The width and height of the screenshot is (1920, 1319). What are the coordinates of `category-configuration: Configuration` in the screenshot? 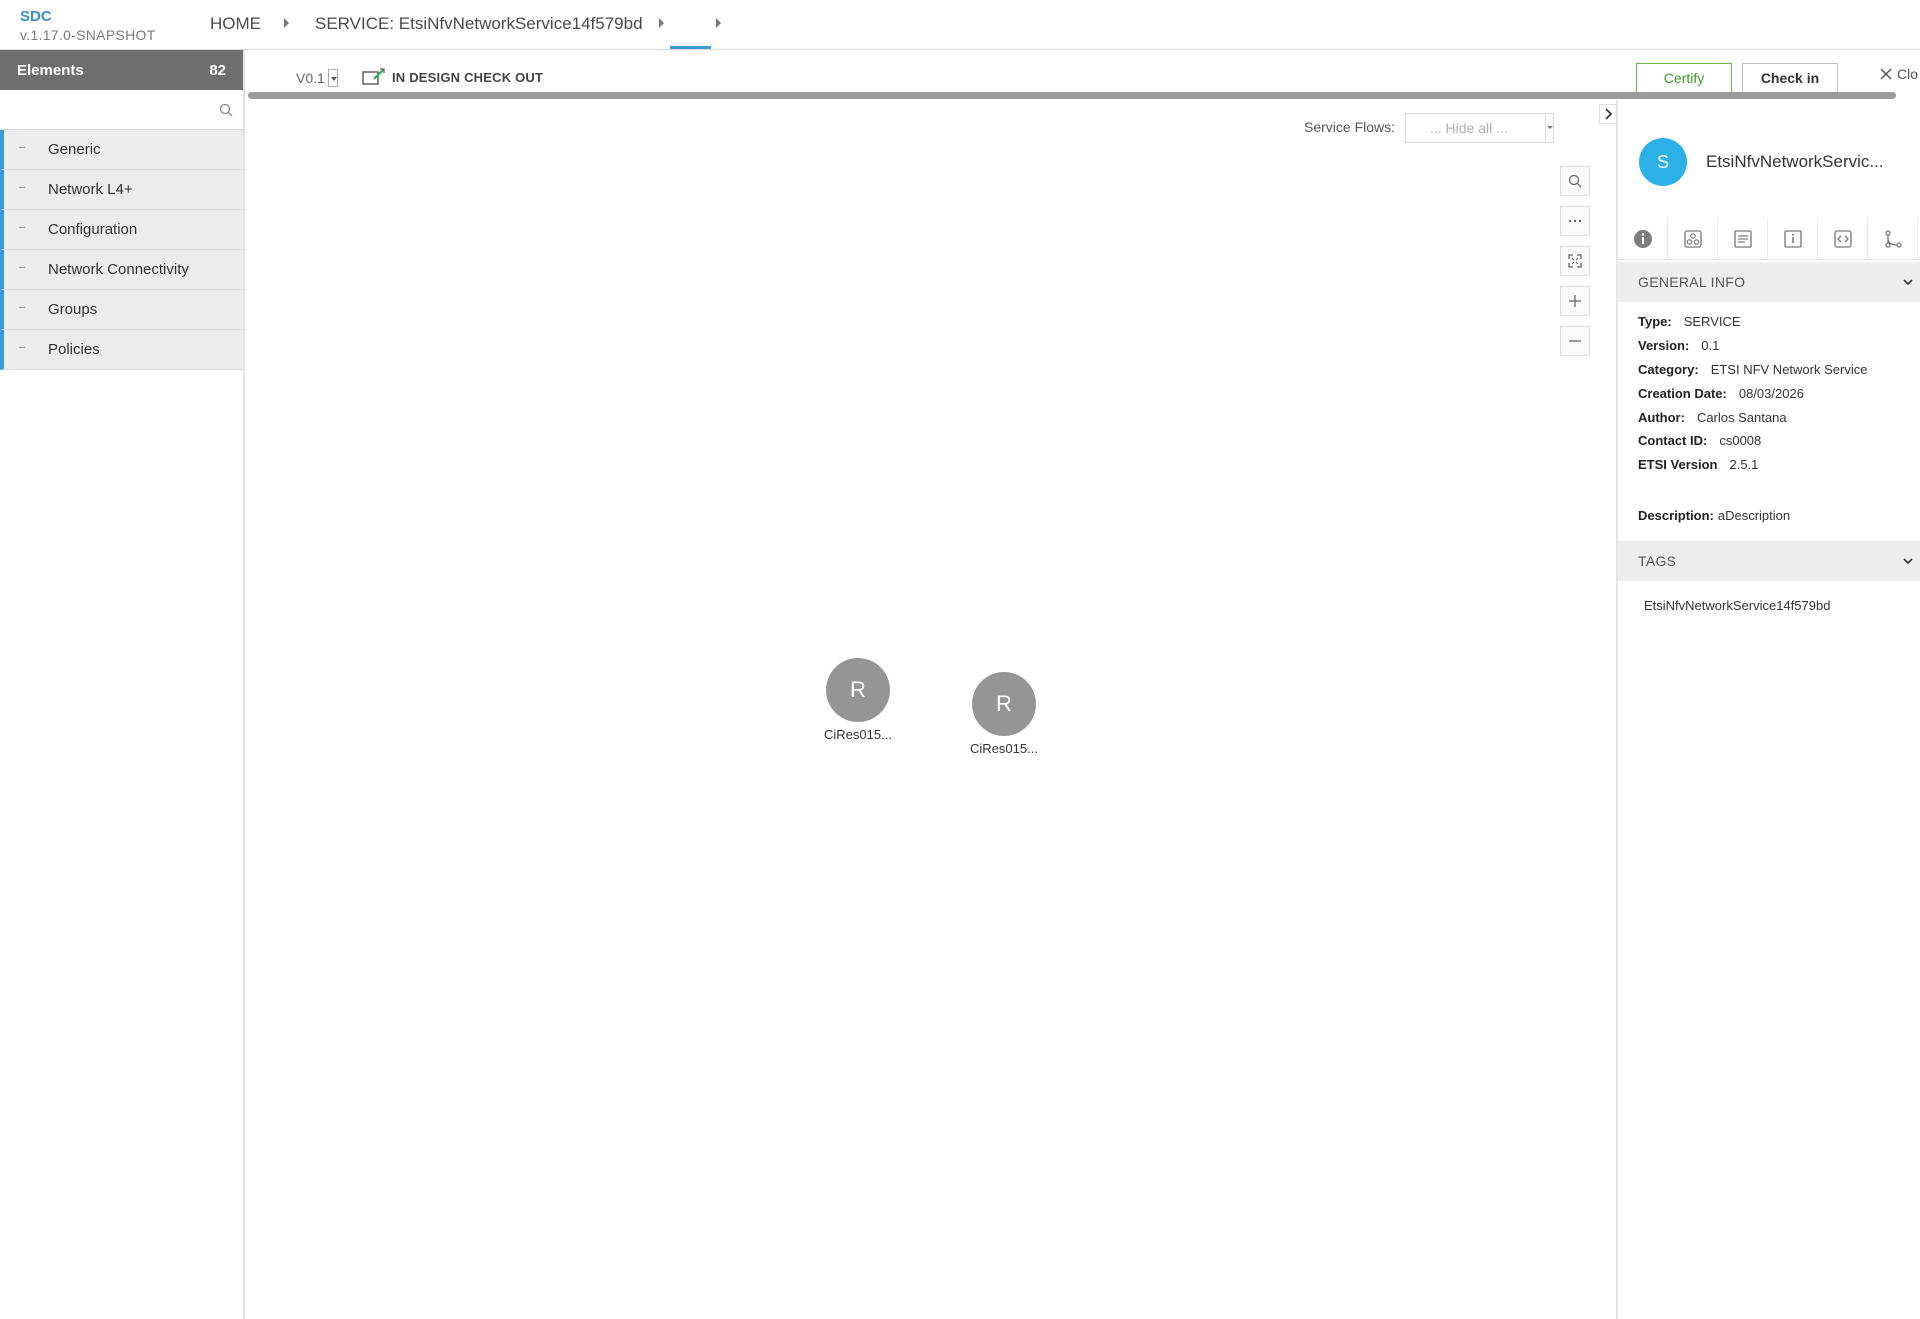 It's located at (121, 230).